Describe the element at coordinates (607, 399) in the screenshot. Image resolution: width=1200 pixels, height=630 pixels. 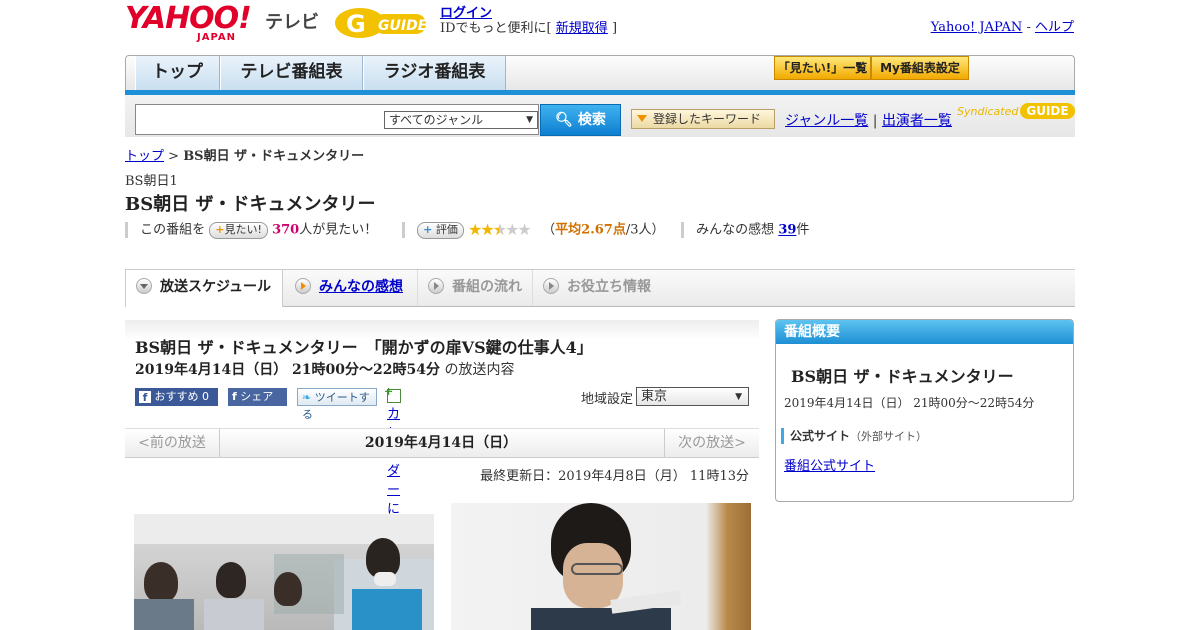
I see `area-label: 地域設定` at that location.